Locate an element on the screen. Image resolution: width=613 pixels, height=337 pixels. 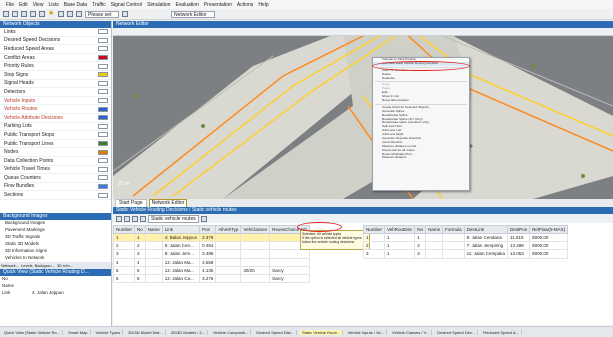
undo-icon is located at coordinates (33, 14).